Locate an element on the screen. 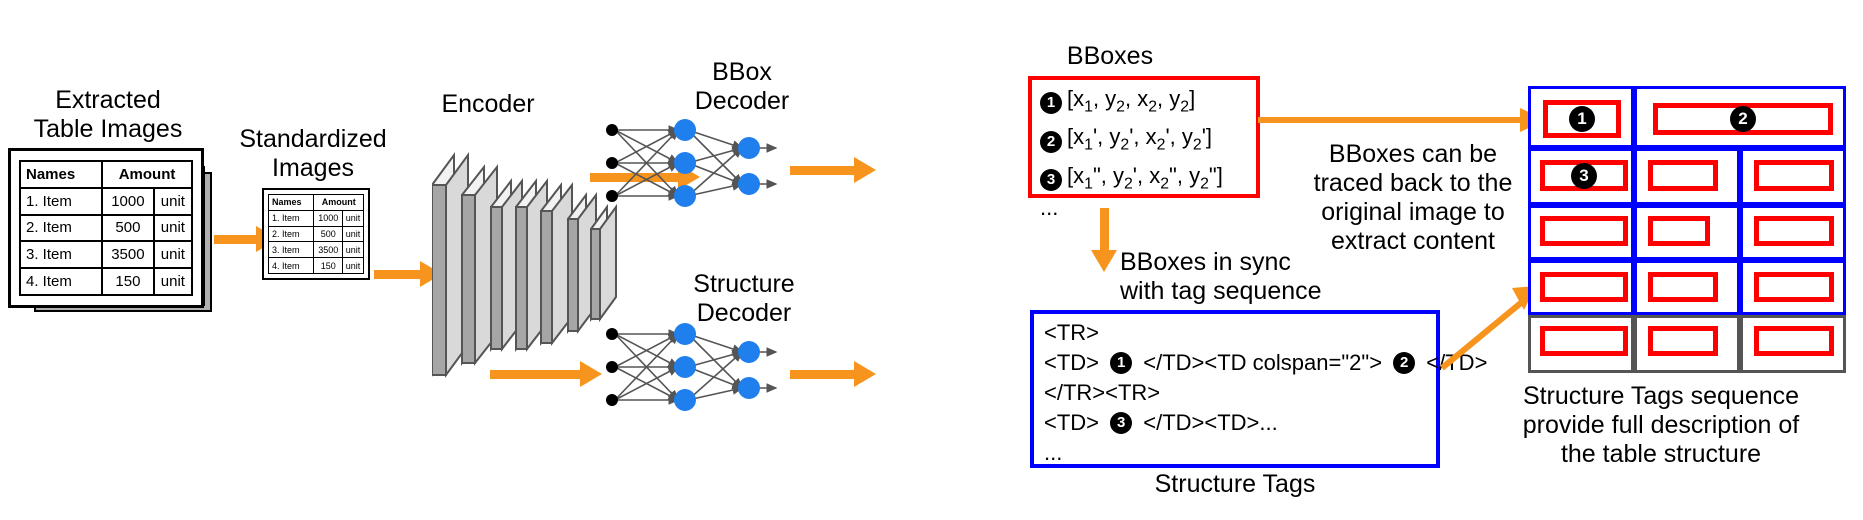 This screenshot has height=520, width=1863. grid-cell-r4c0 is located at coordinates (1581, 344).